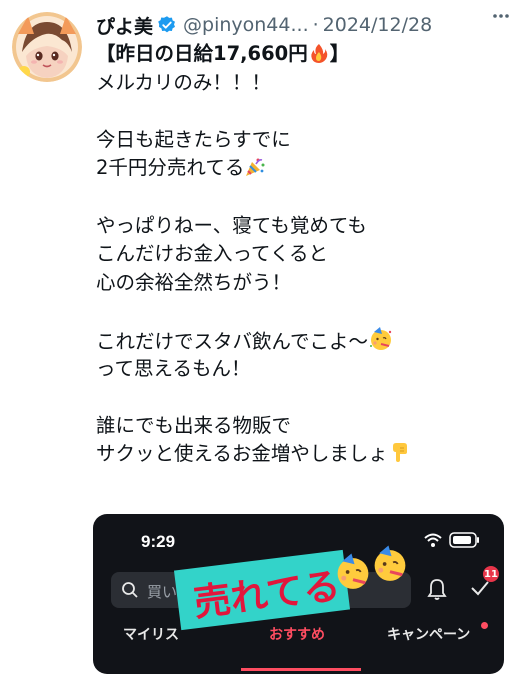  Describe the element at coordinates (194, 282) in the screenshot. I see `text-line-8: 心の余裕全然ちがう！` at that location.